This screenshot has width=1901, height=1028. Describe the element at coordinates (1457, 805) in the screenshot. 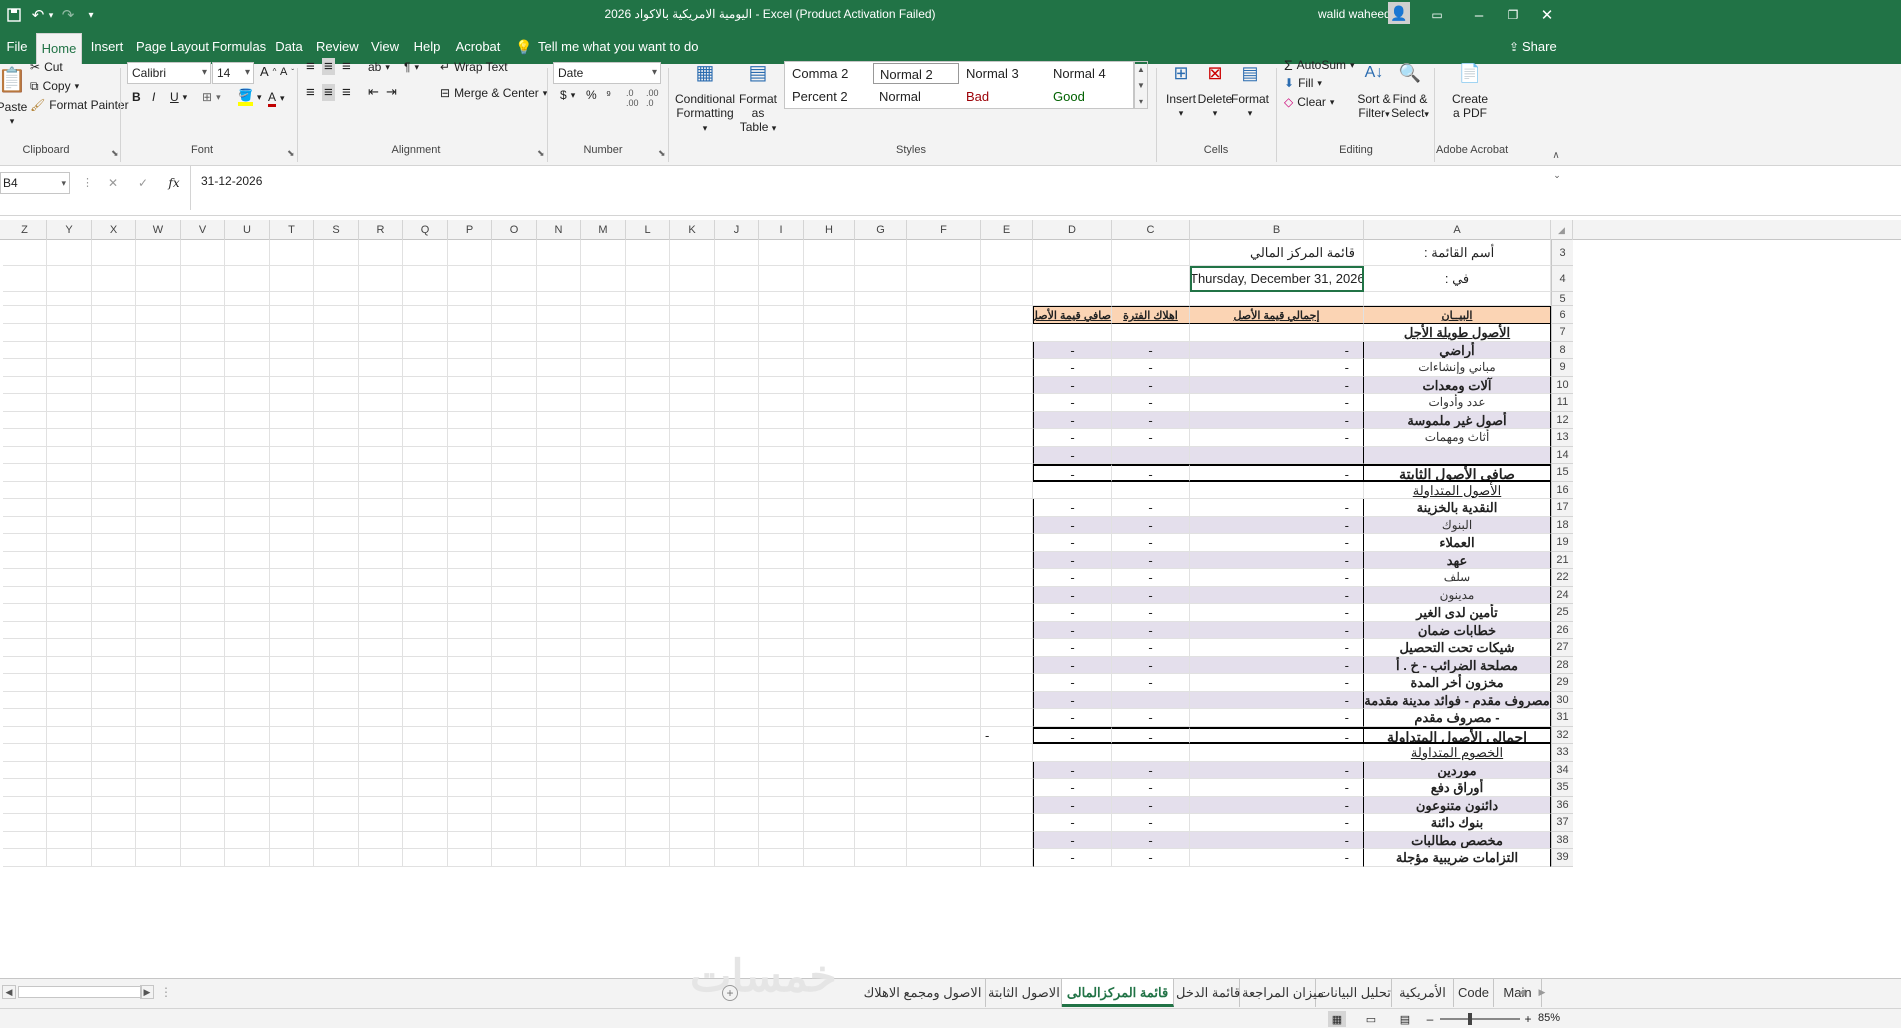

I see `description-cell: دائنون متنوعون` at that location.